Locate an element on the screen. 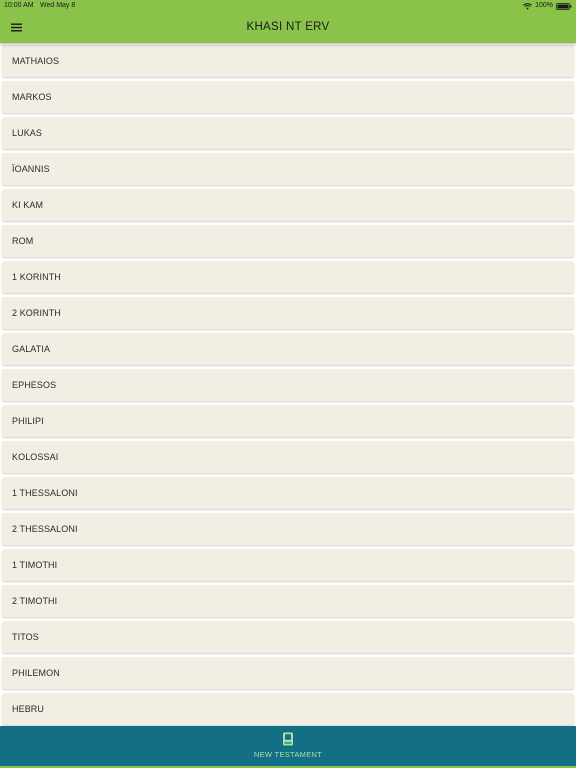  tab-label: NEW TESTAMENT is located at coordinates (288, 754).